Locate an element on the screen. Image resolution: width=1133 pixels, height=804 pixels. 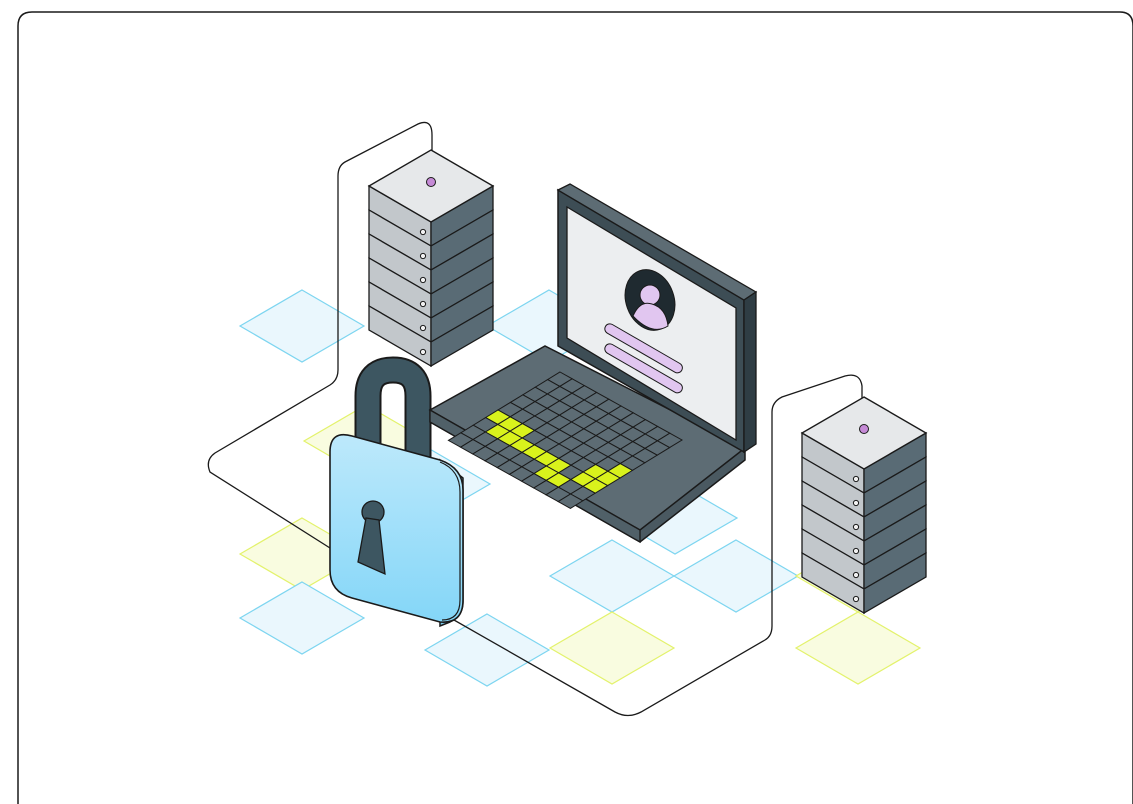
keyhole-icon is located at coordinates (371, 538).